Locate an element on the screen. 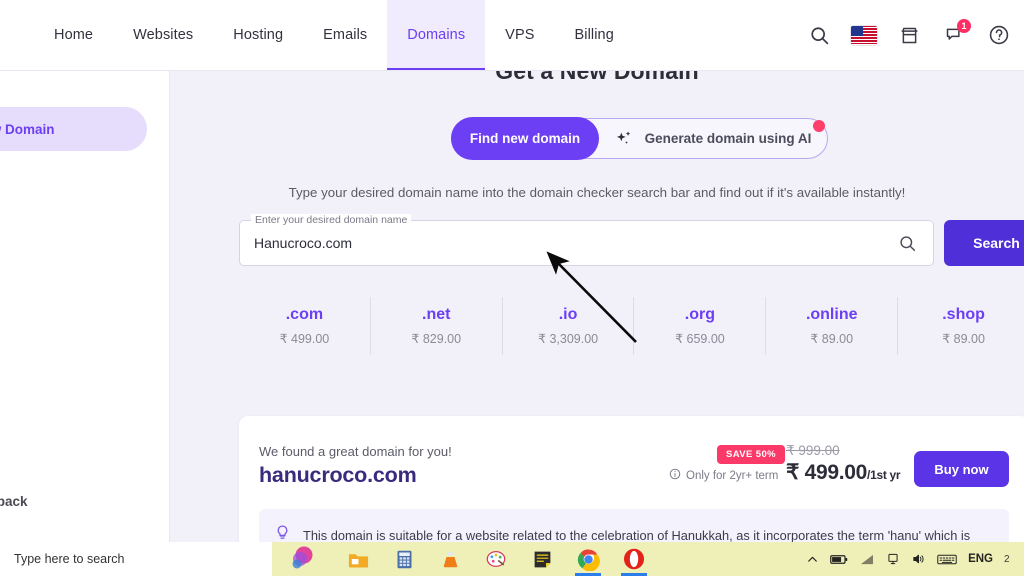 This screenshot has height=576, width=1024. result-domain-name: hanucroco.com is located at coordinates (338, 475).